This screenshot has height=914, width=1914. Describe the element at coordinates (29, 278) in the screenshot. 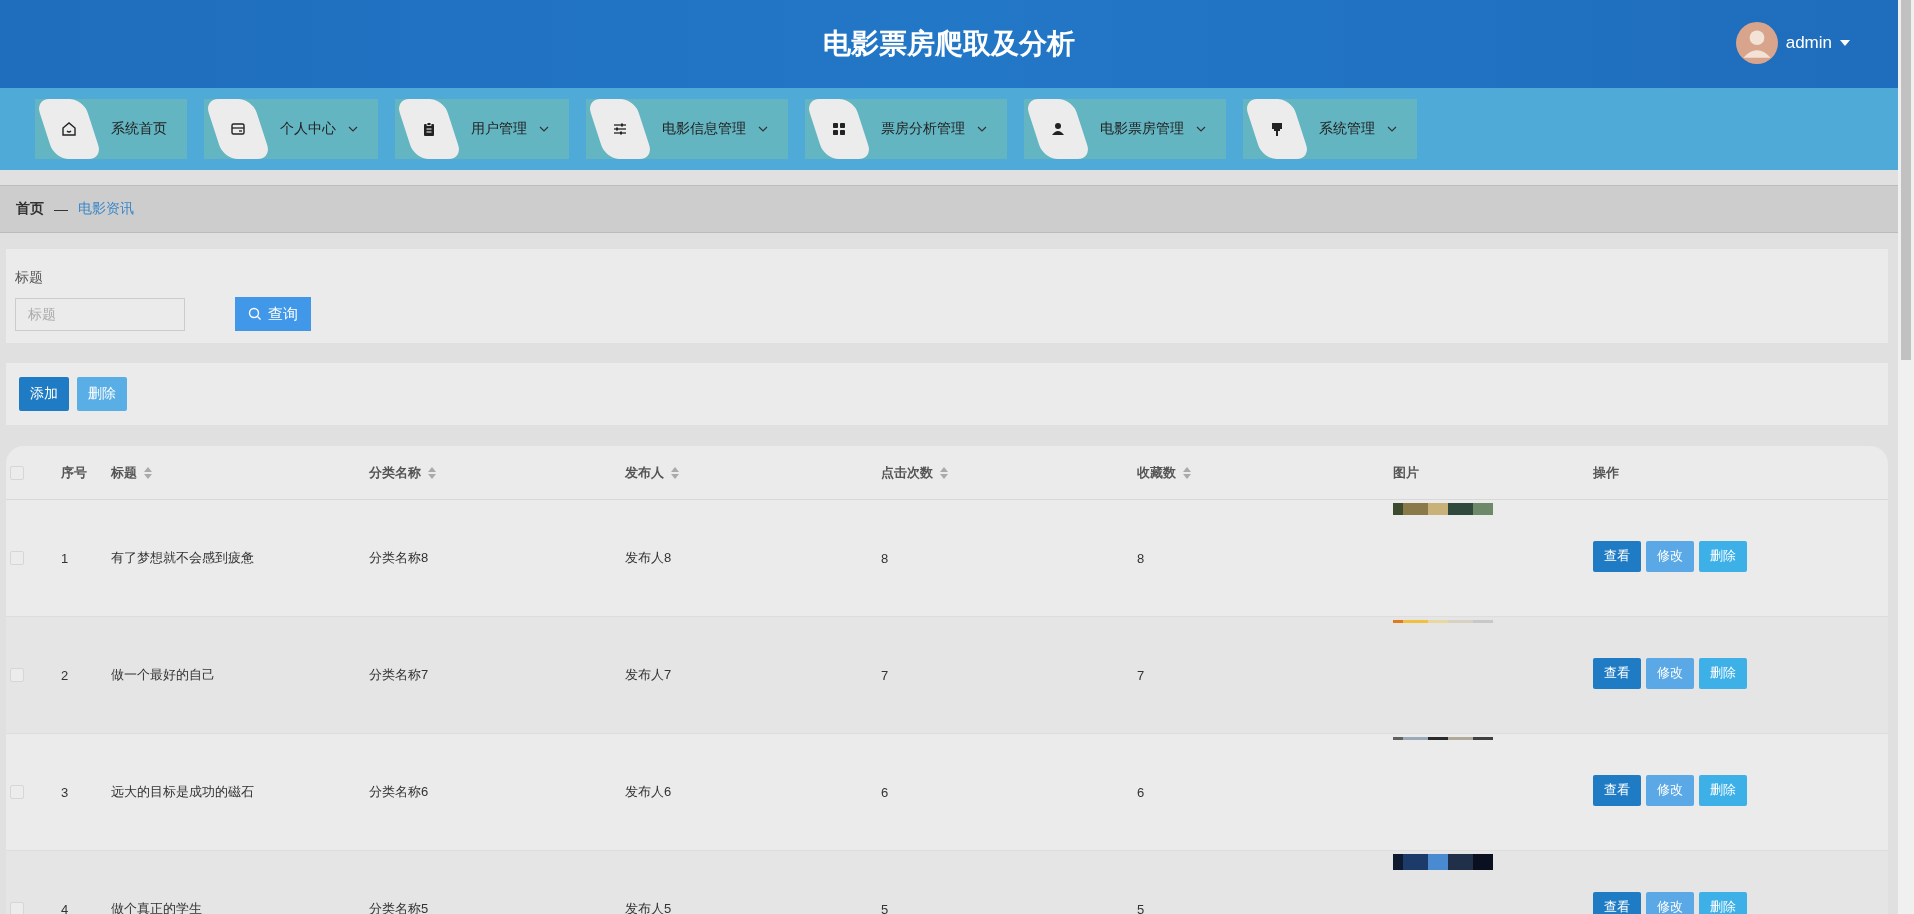

I see `field-label: 标题` at that location.